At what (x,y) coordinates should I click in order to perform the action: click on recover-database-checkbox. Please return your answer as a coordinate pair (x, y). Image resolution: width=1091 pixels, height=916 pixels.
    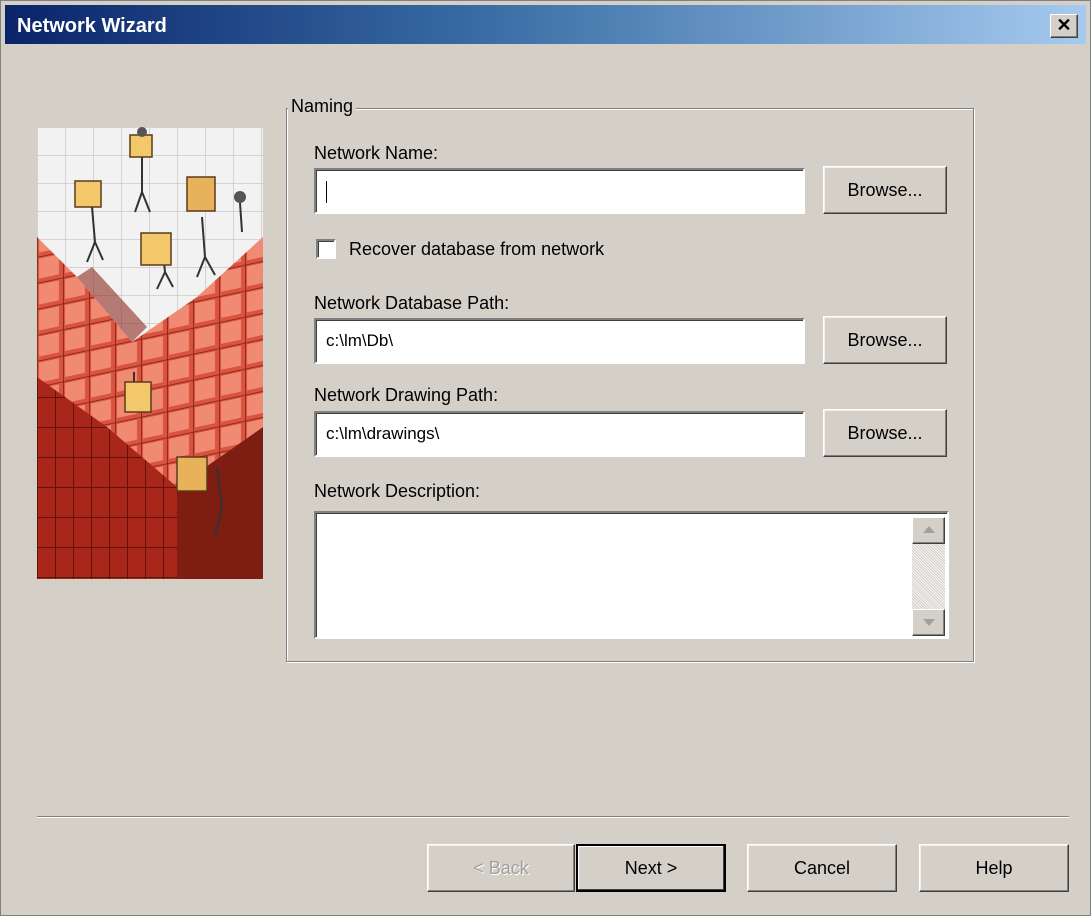
    Looking at the image, I should click on (326, 249).